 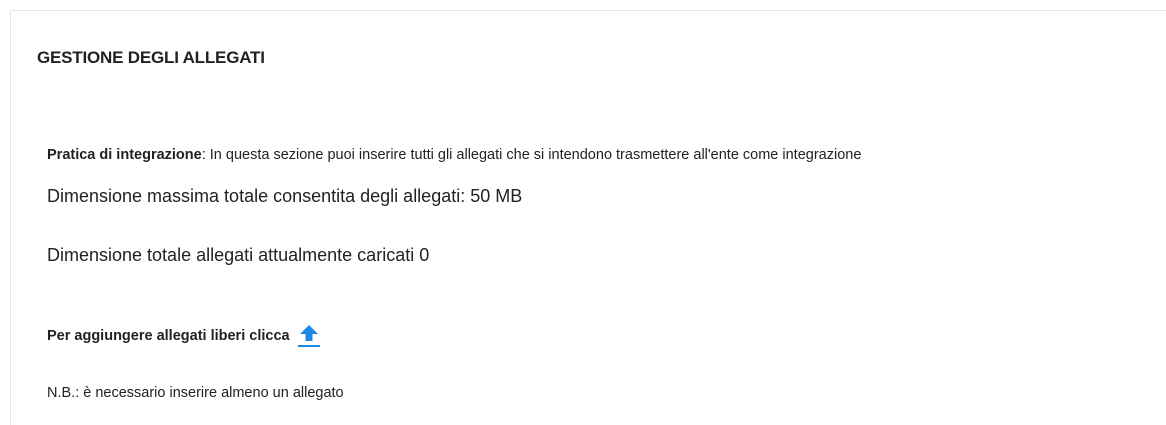 I want to click on upload-button, so click(x=309, y=335).